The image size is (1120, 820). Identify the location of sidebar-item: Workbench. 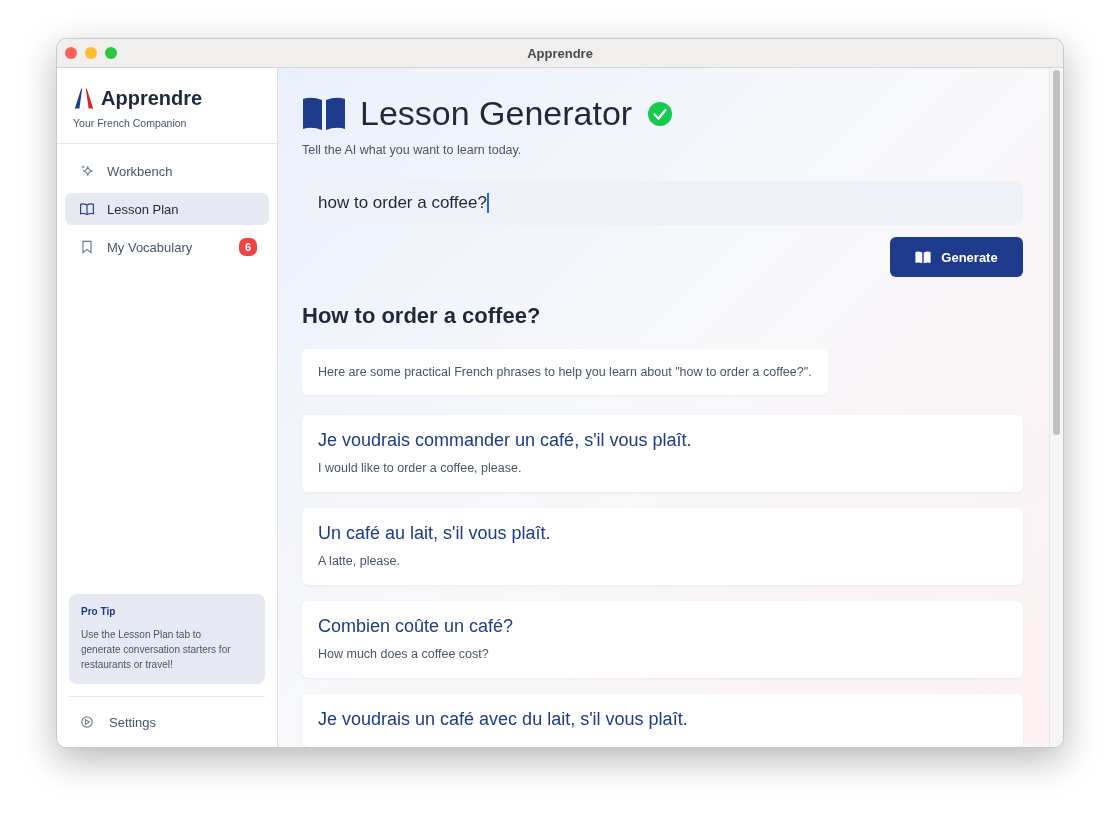
(167, 171).